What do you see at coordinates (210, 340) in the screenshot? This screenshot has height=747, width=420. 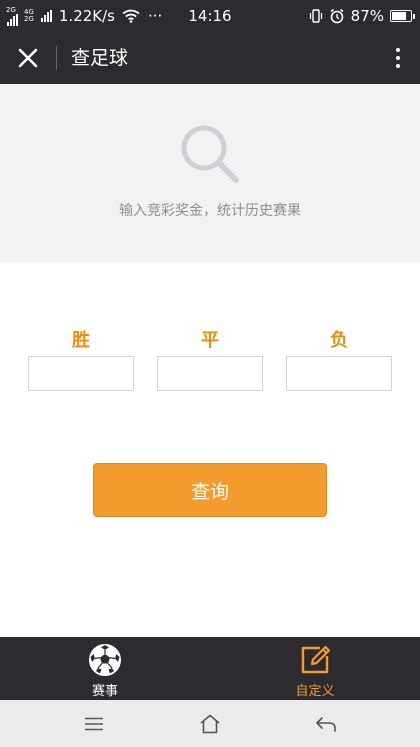 I see `draw-label: 平` at bounding box center [210, 340].